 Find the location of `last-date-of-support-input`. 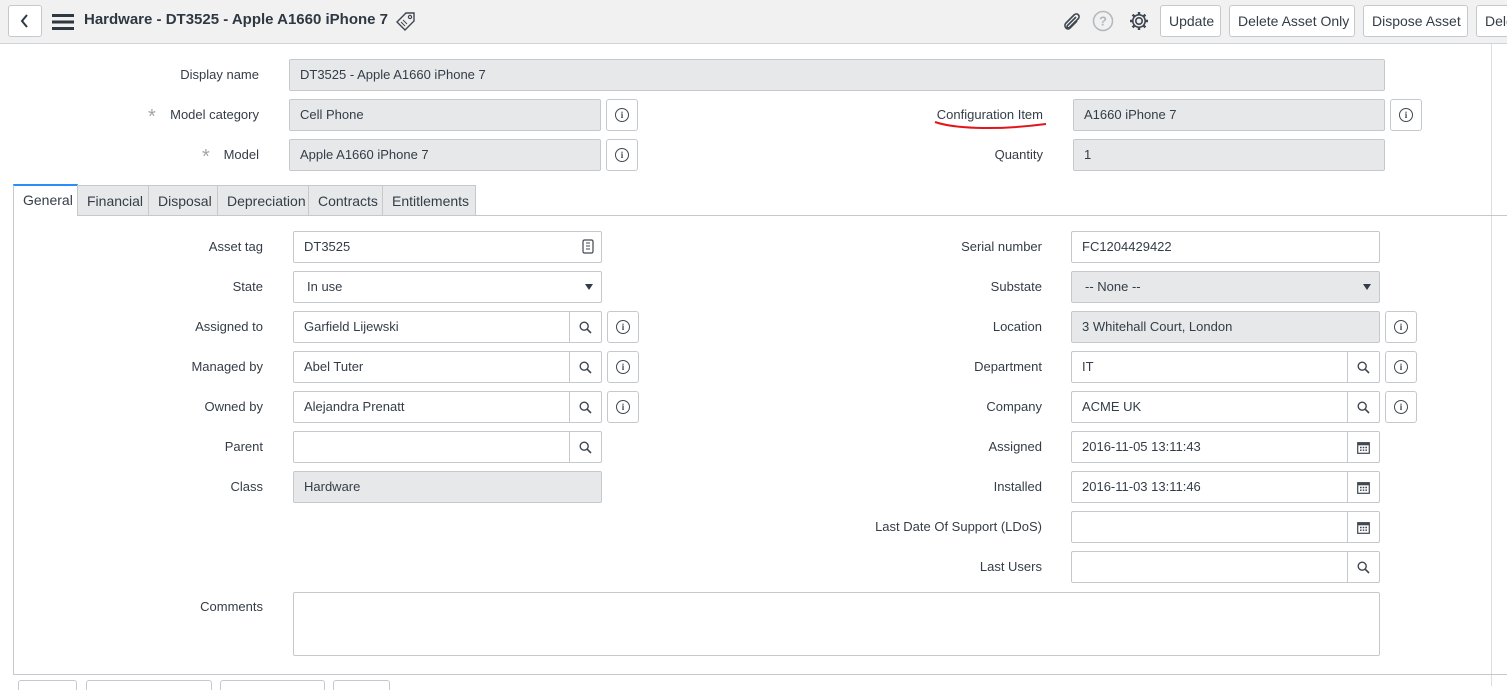

last-date-of-support-input is located at coordinates (1210, 527).